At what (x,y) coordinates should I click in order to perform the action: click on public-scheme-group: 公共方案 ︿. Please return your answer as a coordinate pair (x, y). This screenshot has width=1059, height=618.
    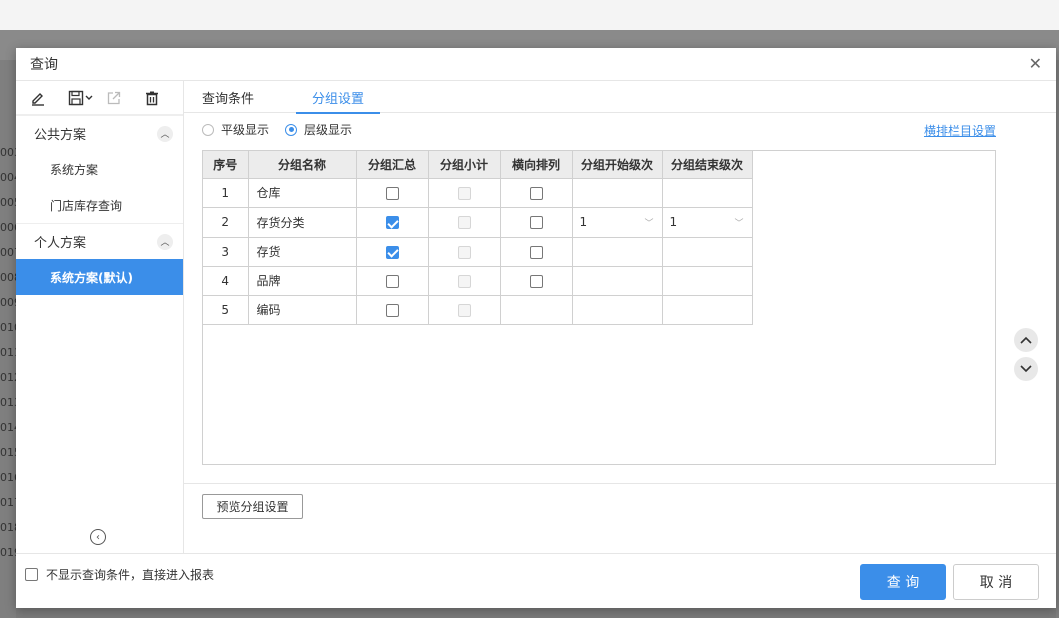
    Looking at the image, I should click on (99, 133).